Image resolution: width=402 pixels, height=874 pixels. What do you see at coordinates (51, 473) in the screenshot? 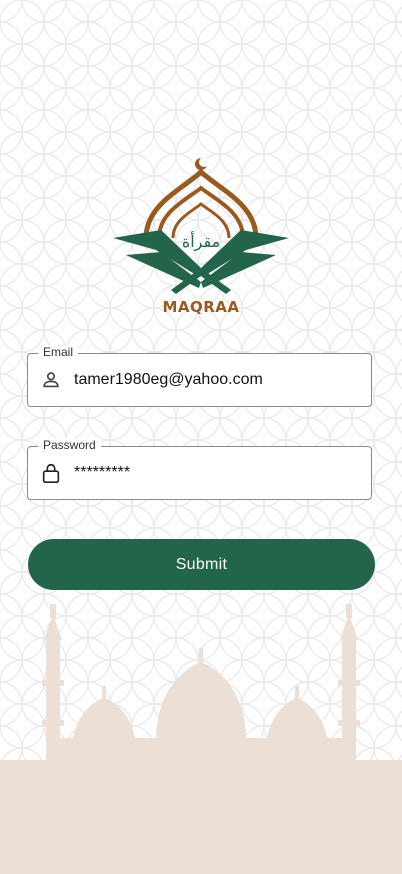
I see `lock-icon` at bounding box center [51, 473].